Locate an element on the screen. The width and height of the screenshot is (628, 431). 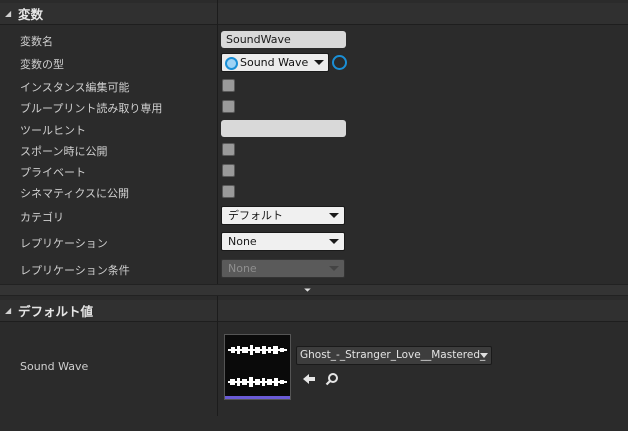
waveform-icon is located at coordinates (257, 366).